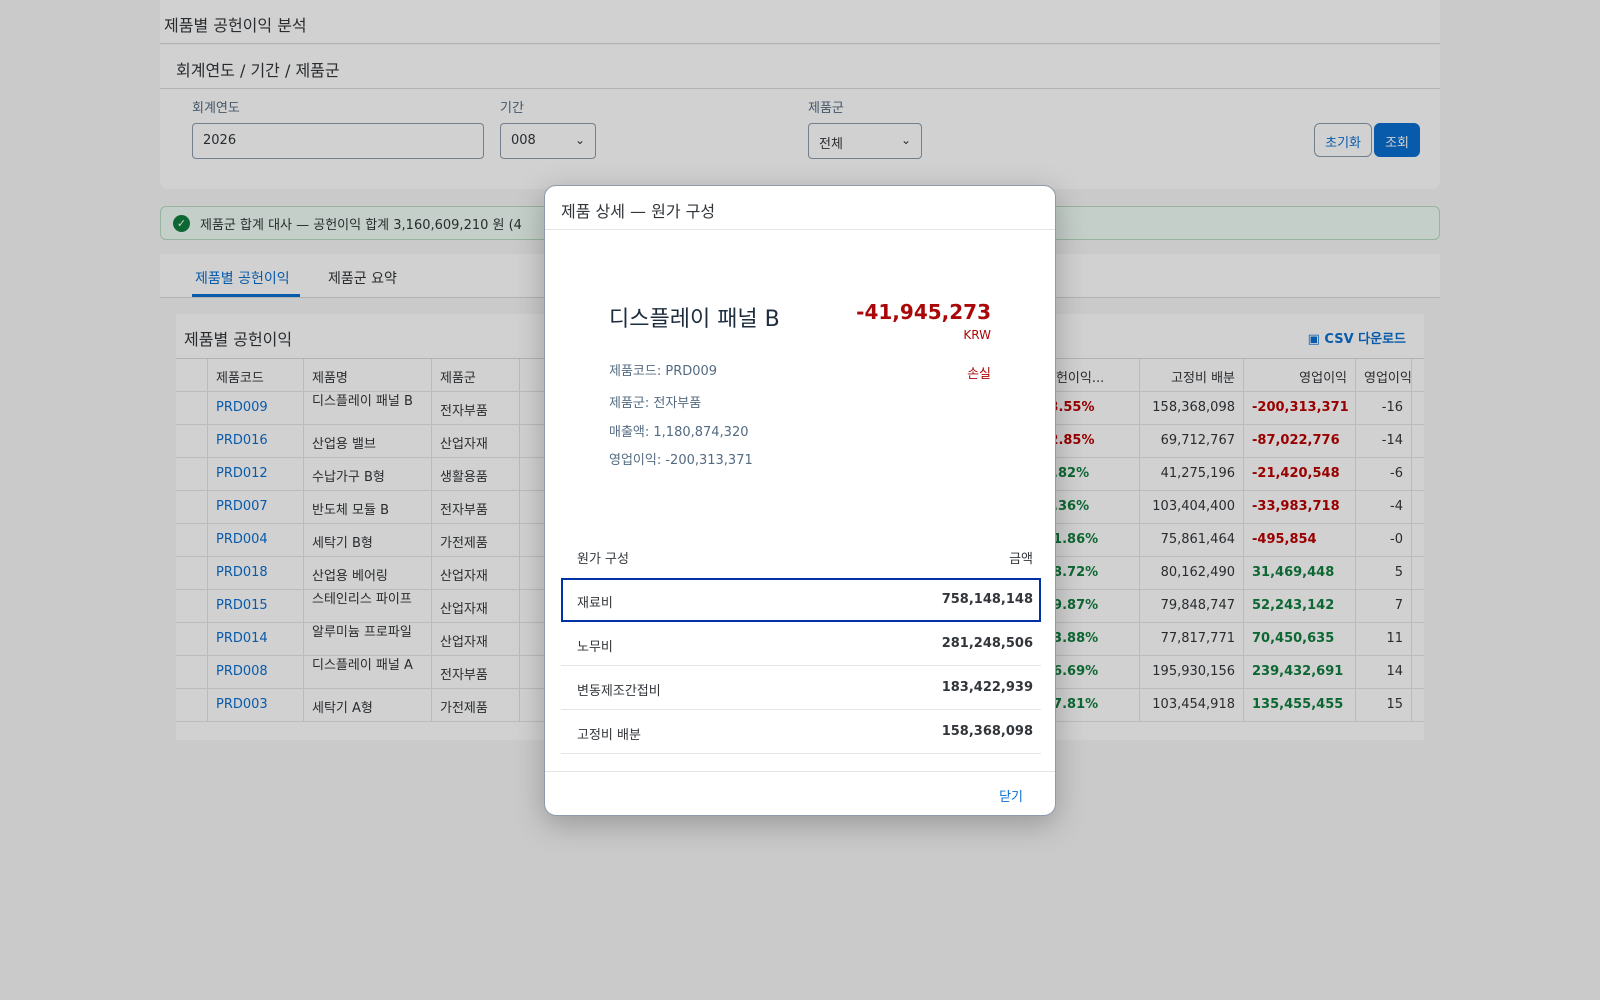  Describe the element at coordinates (663, 371) in the screenshot. I see `attribute-product-code: 제품코드: PRD009` at that location.